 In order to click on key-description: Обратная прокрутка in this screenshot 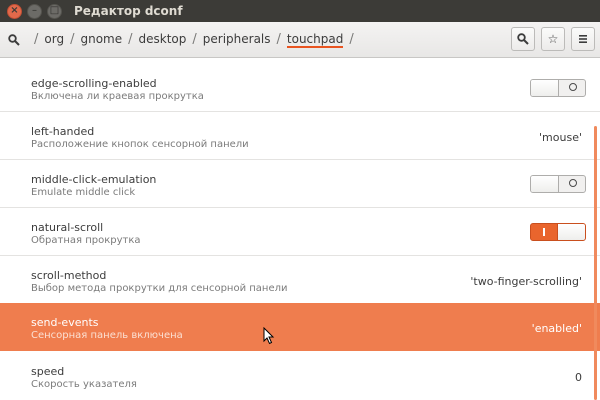, I will do `click(86, 240)`.